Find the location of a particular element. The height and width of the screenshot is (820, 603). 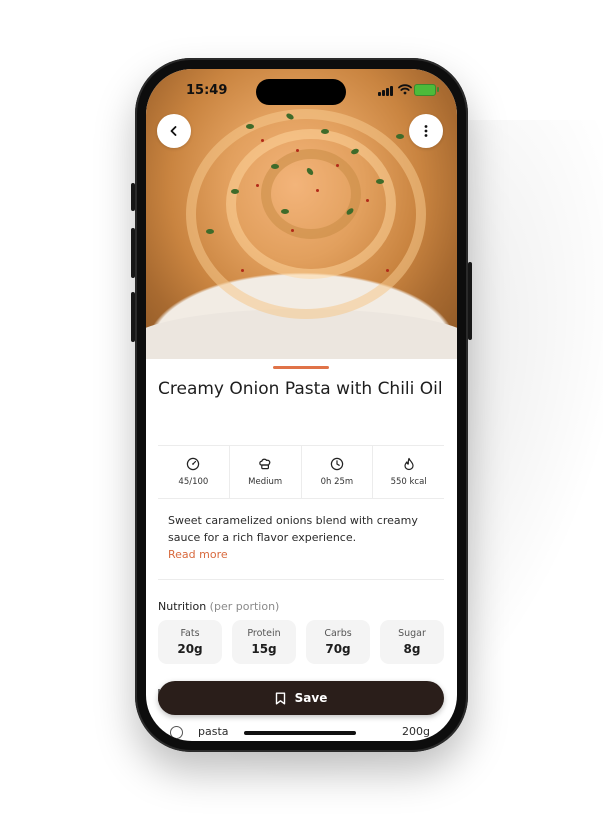

nutrition-name: Sugar is located at coordinates (412, 633).